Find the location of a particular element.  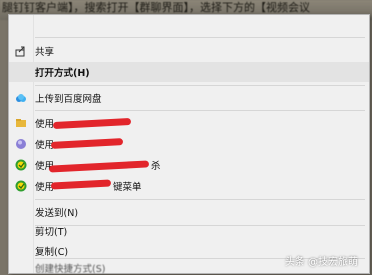

app-orb-icon is located at coordinates (21, 144).